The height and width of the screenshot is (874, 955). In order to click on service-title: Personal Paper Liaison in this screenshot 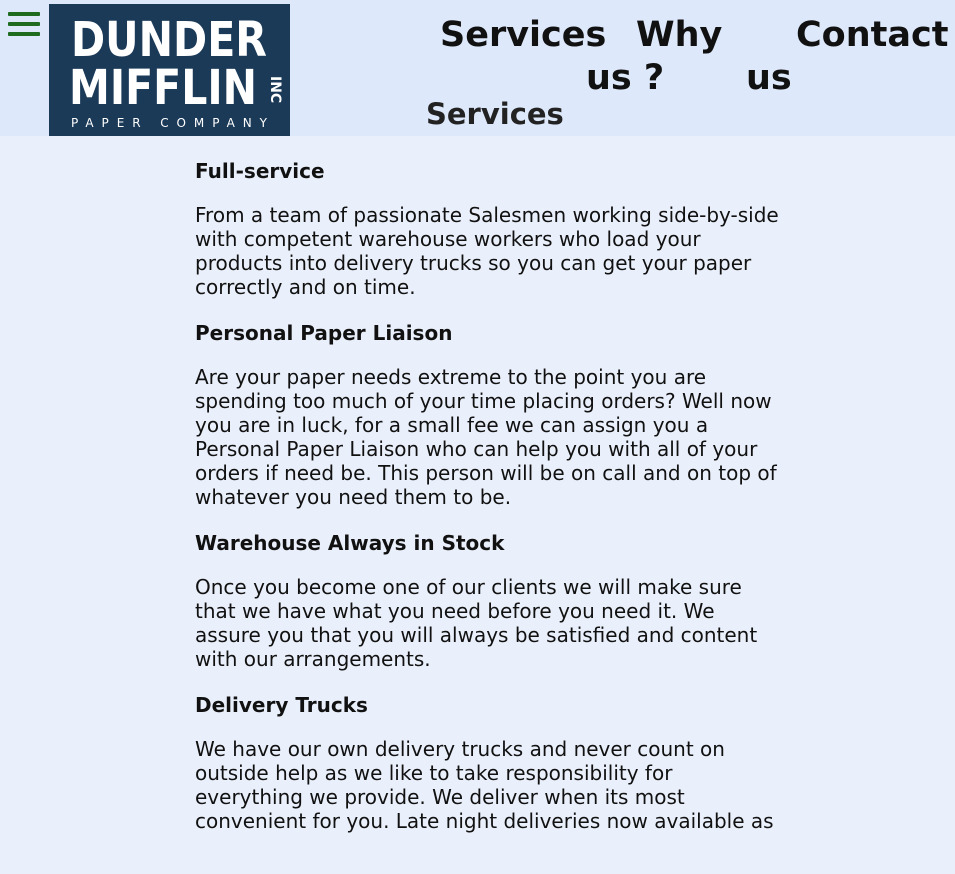, I will do `click(324, 333)`.